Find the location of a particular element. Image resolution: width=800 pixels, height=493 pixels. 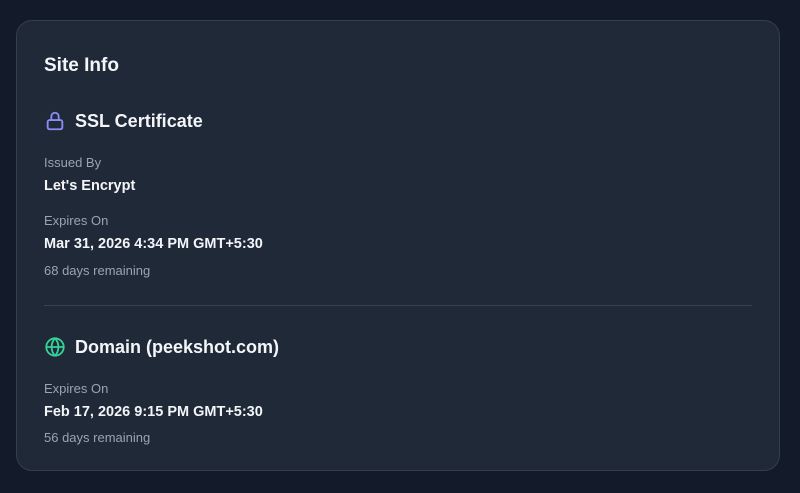

domain-expires-value: Feb 17, 2026 9:15 PM GMT+5:30 is located at coordinates (153, 412).